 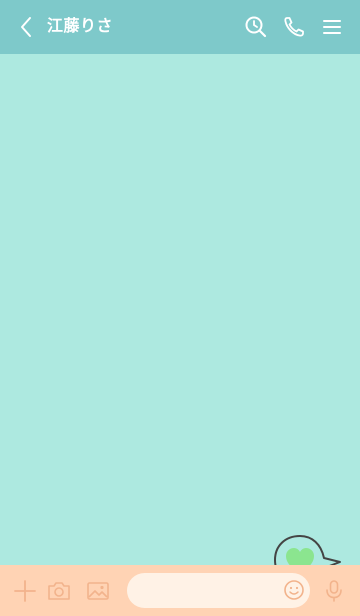 I want to click on phone-icon, so click(x=294, y=27).